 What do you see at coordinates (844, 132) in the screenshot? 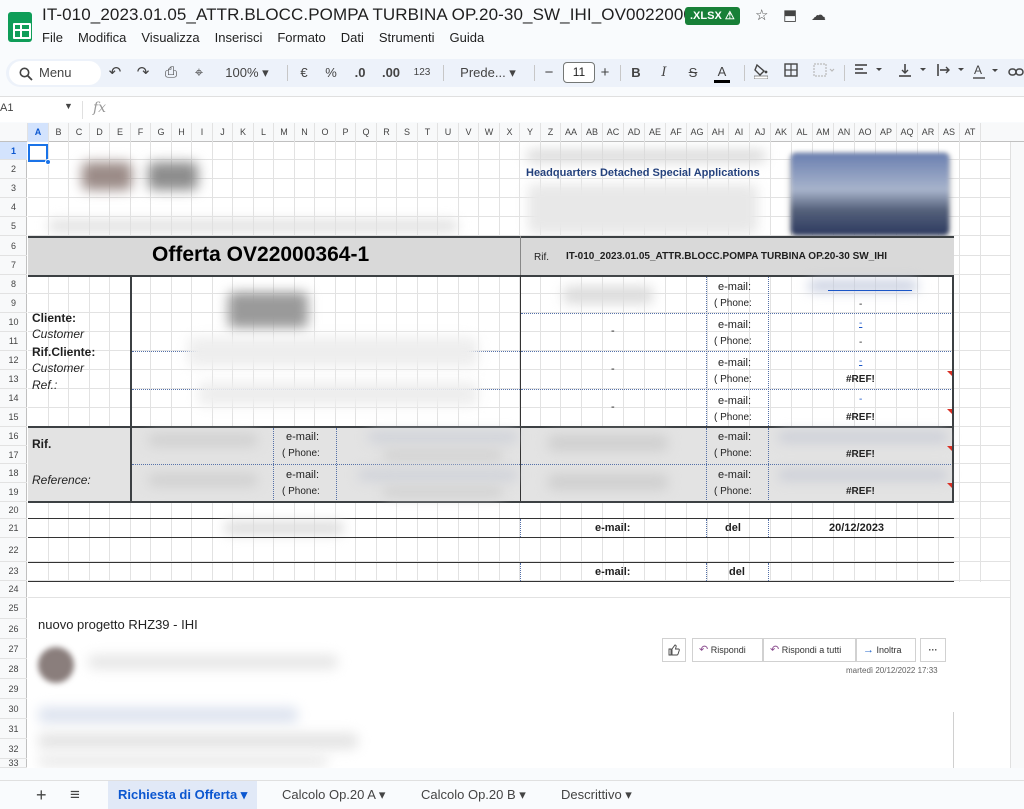
I see `column-header-an: AN` at bounding box center [844, 132].